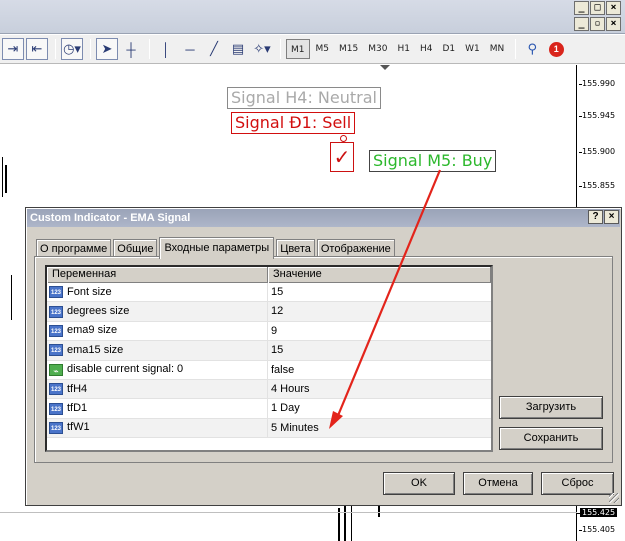 This screenshot has height=541, width=625. I want to click on check-signal-icon: ✓, so click(342, 153).